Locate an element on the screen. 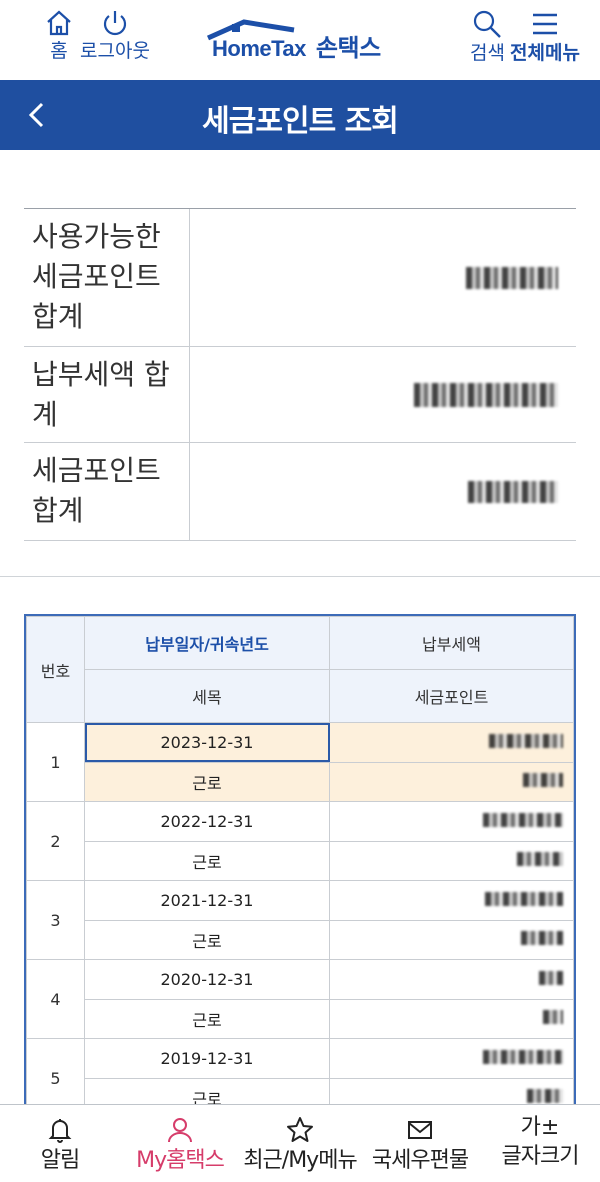  col-header-tax-amount: 납부세액 is located at coordinates (451, 643).